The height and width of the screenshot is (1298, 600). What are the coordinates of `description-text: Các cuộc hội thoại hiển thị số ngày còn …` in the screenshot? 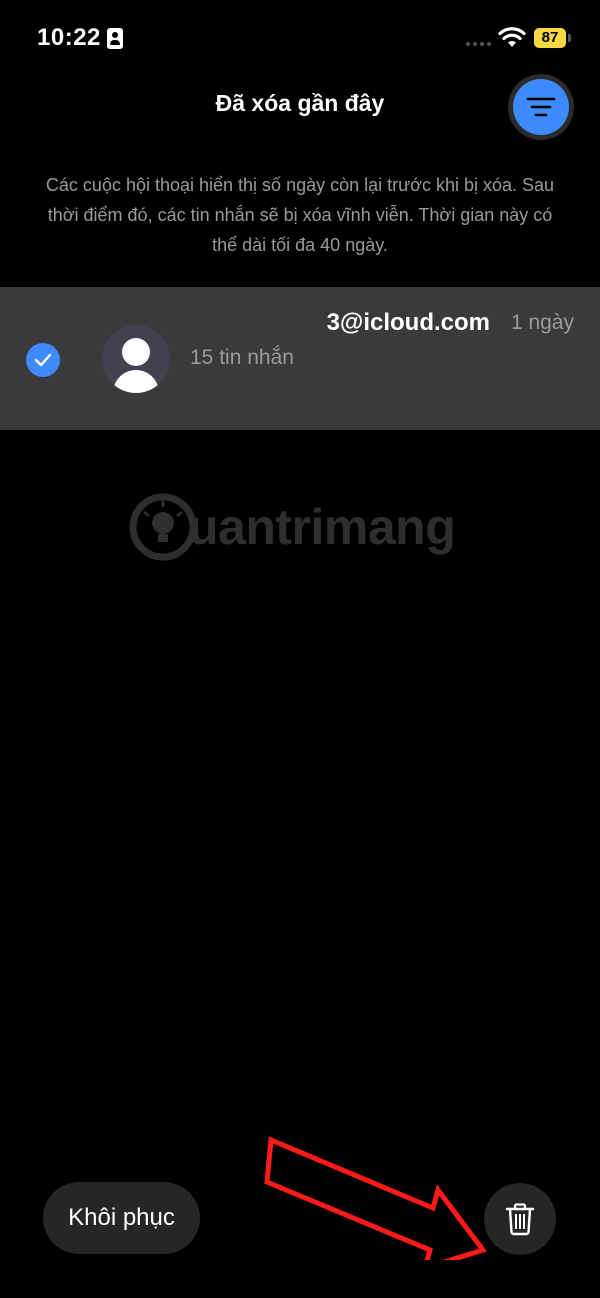 It's located at (300, 215).